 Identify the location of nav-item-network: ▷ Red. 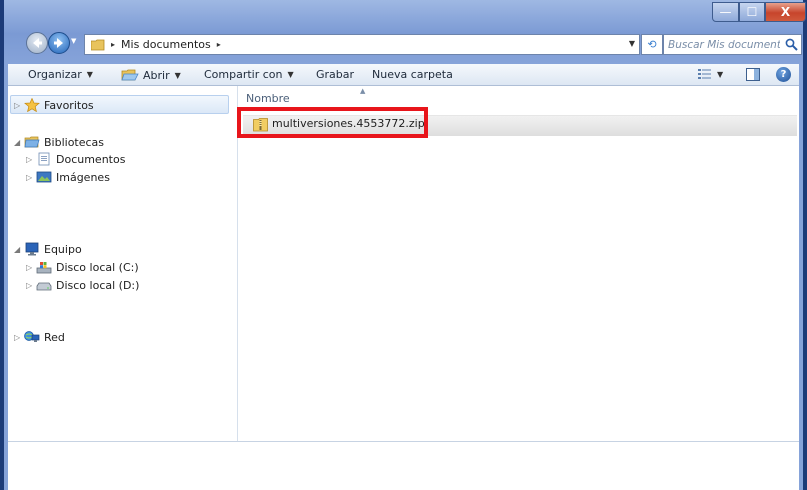
(39, 337).